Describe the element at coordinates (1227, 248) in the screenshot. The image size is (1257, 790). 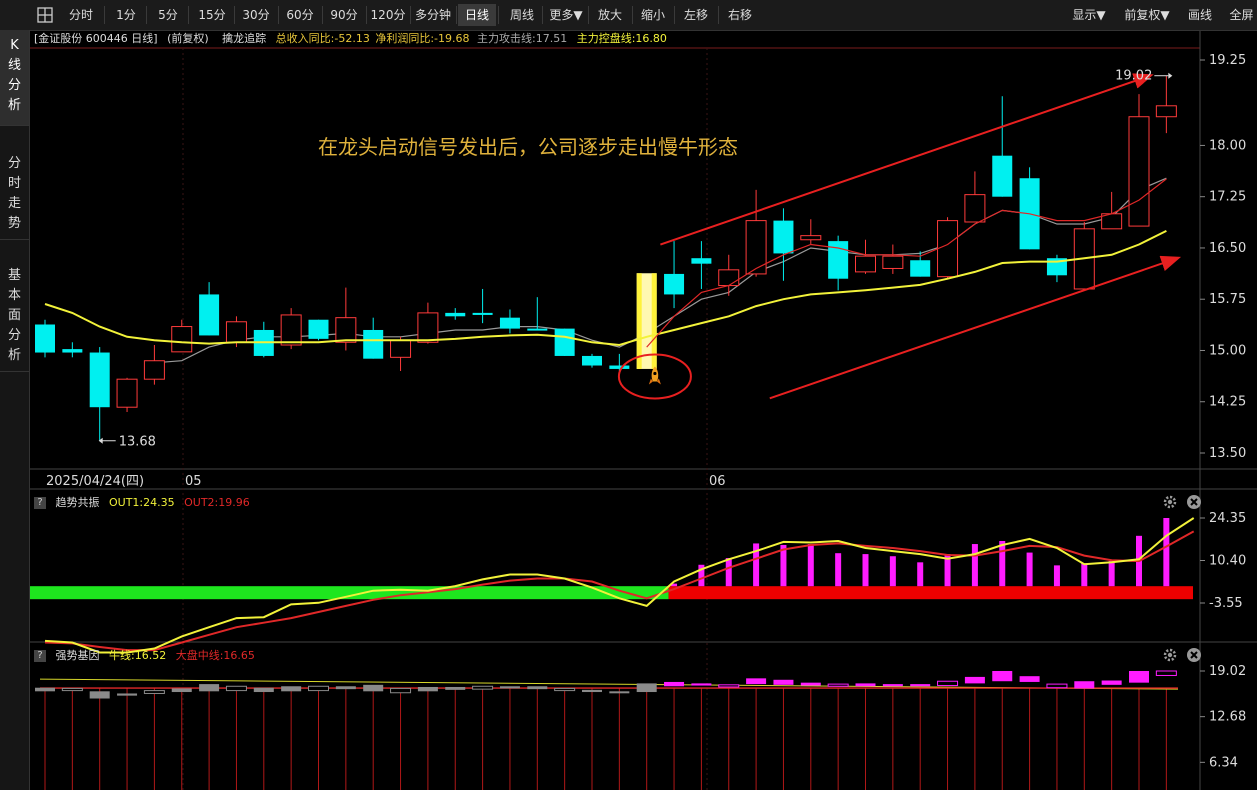
I see `price-tick-label: 16.50` at that location.